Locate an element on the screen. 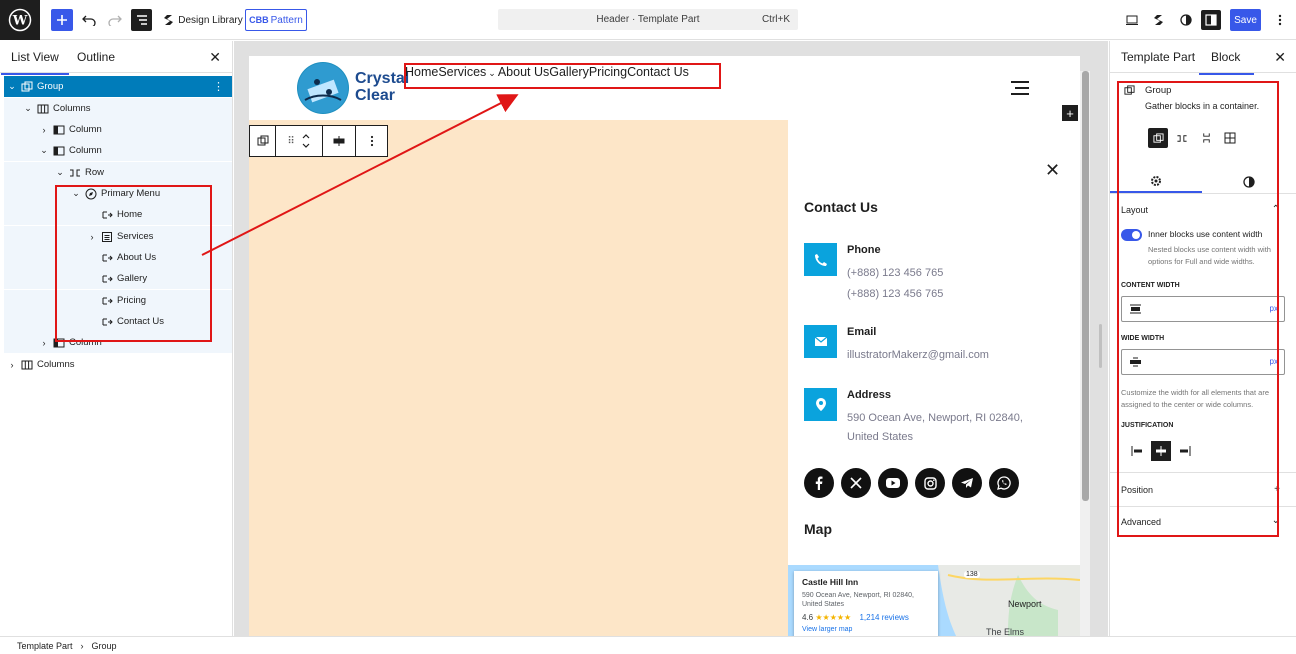 The image size is (1296, 654). content-width-label: CONTENT WIDTH is located at coordinates (1150, 285).